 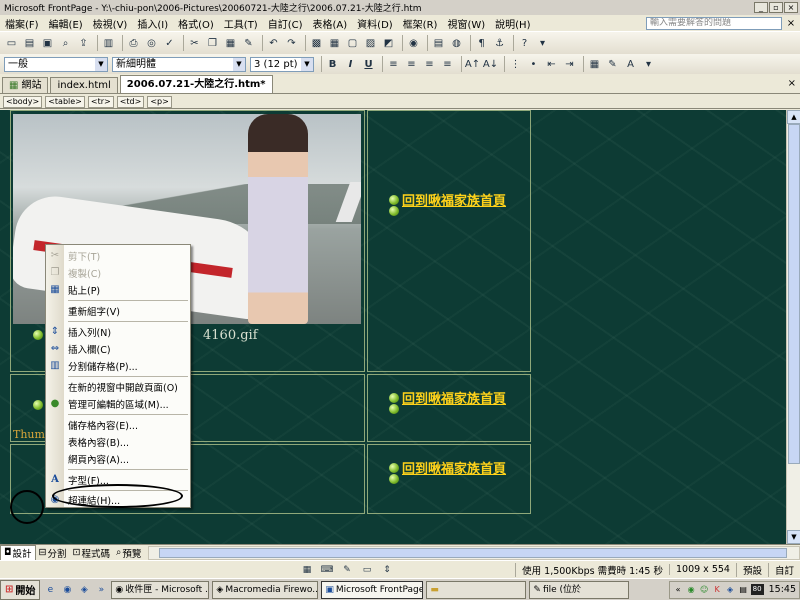 What do you see at coordinates (751, 569) in the screenshot?
I see `mode-status: 預設` at bounding box center [751, 569].